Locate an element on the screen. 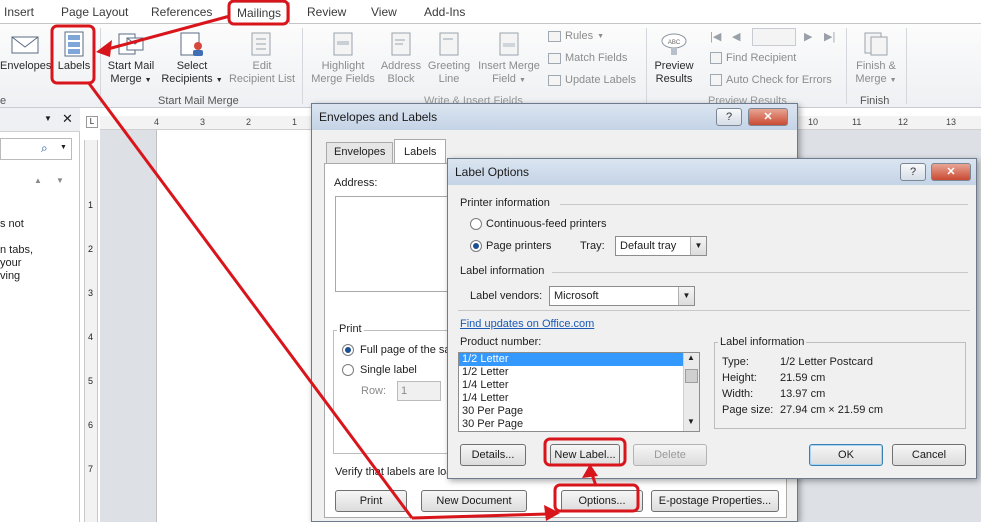 This screenshot has height=522, width=981. label-vendors-value: Microsoft is located at coordinates (576, 296).